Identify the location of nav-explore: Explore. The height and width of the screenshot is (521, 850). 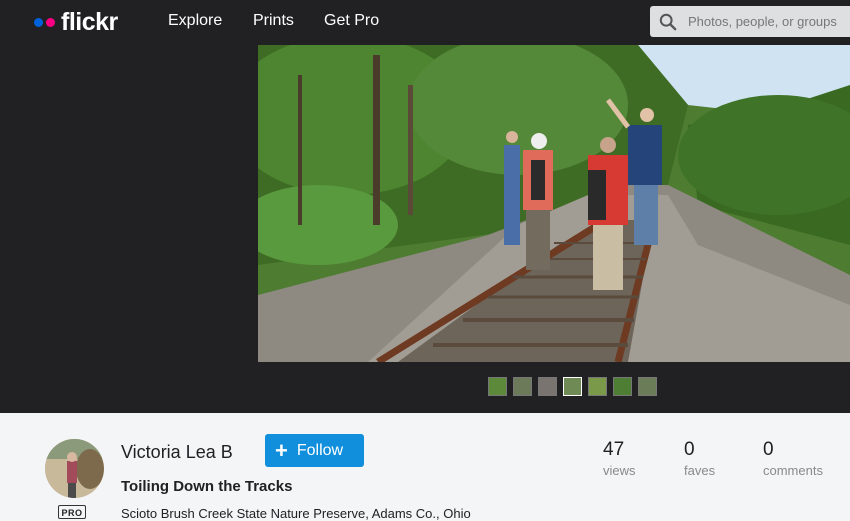
(195, 21).